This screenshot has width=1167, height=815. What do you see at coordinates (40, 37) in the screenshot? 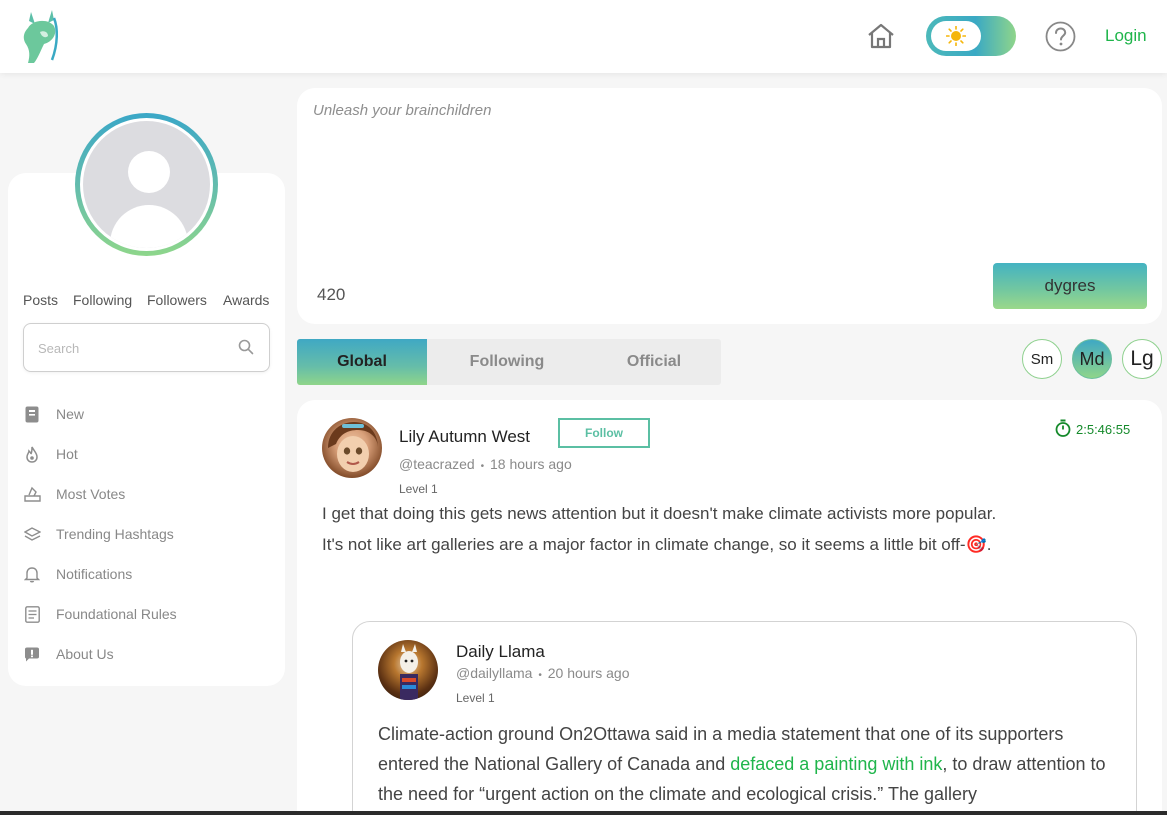
I see `llama-logo-icon` at bounding box center [40, 37].